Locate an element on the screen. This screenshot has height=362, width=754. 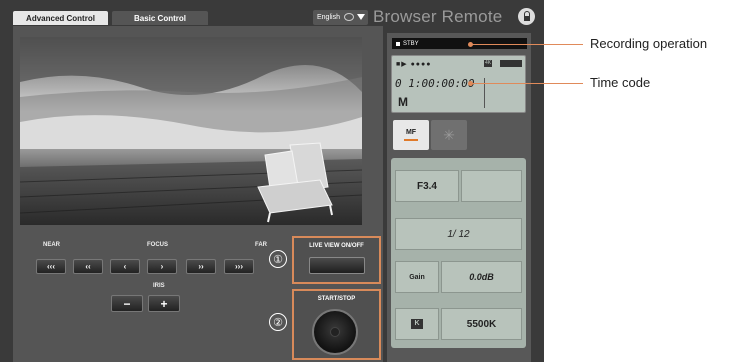
kelvin-badge: K is located at coordinates (417, 324).